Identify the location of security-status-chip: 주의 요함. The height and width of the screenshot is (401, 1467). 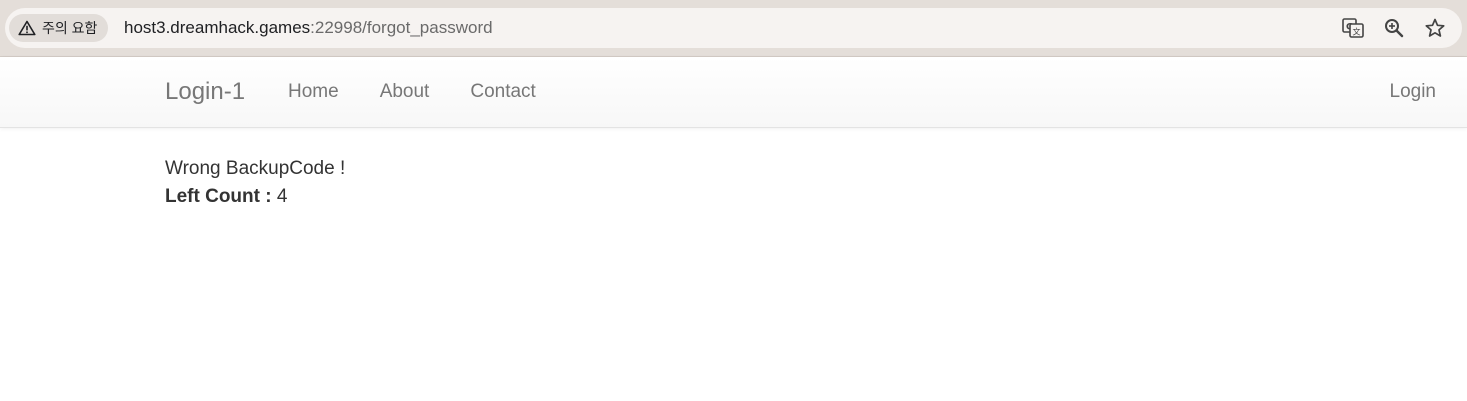
(59, 28).